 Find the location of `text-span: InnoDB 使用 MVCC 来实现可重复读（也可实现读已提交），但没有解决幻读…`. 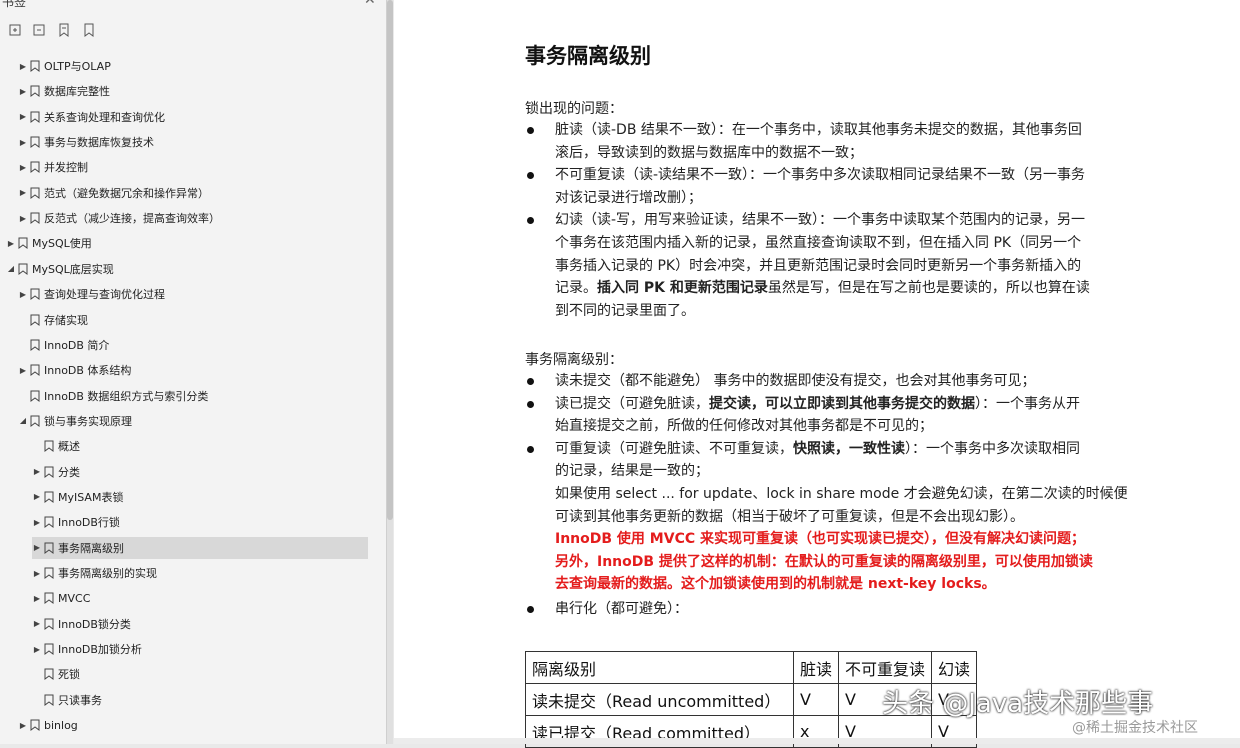

text-span: InnoDB 使用 MVCC 来实现可重复读（也可实现读已提交），但没有解决幻读… is located at coordinates (820, 539).